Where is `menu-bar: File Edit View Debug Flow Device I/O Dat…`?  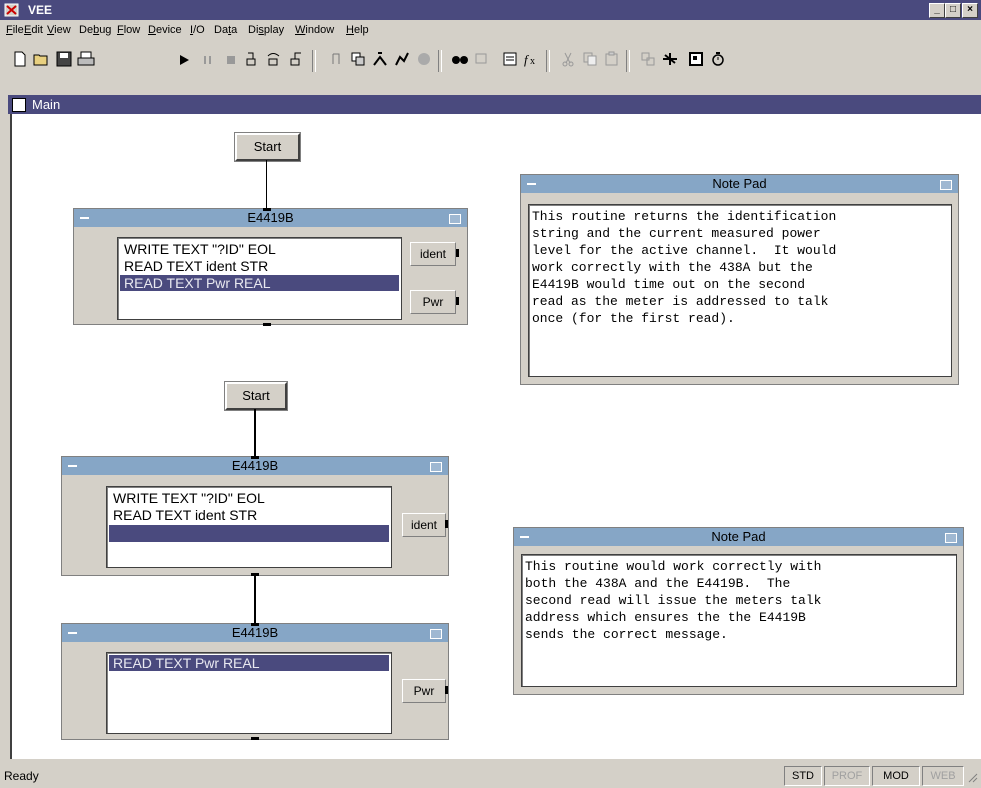 menu-bar: File Edit View Debug Flow Device I/O Dat… is located at coordinates (490, 30).